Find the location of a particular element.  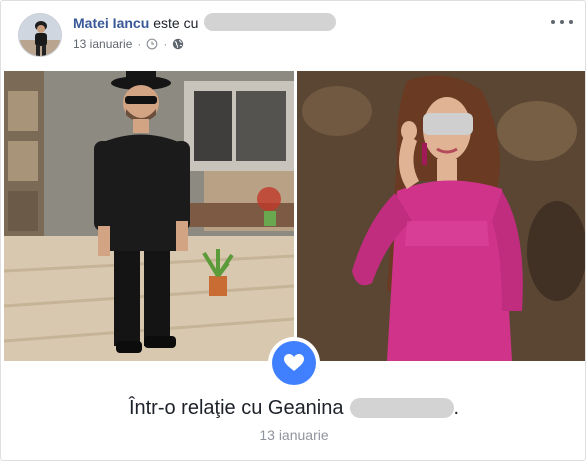

post-meta: 13 ianuarie · · is located at coordinates (128, 44).